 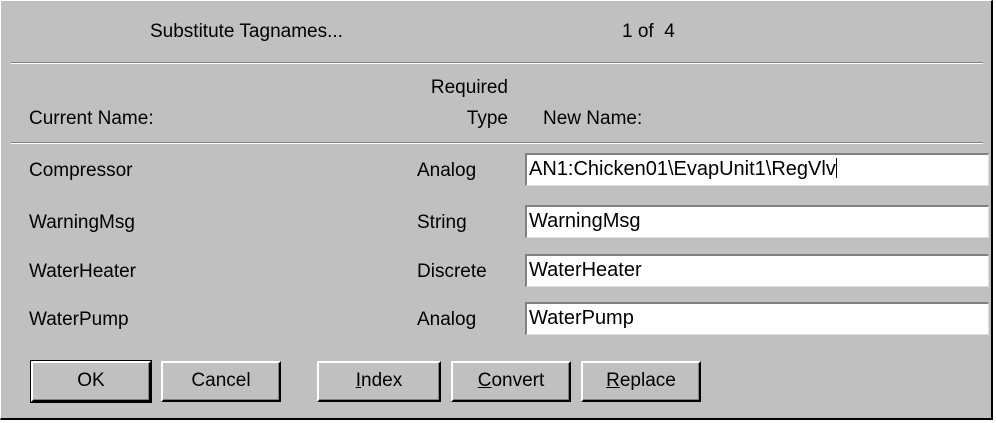 I want to click on row-current-name: WarningMsg, so click(x=82, y=222).